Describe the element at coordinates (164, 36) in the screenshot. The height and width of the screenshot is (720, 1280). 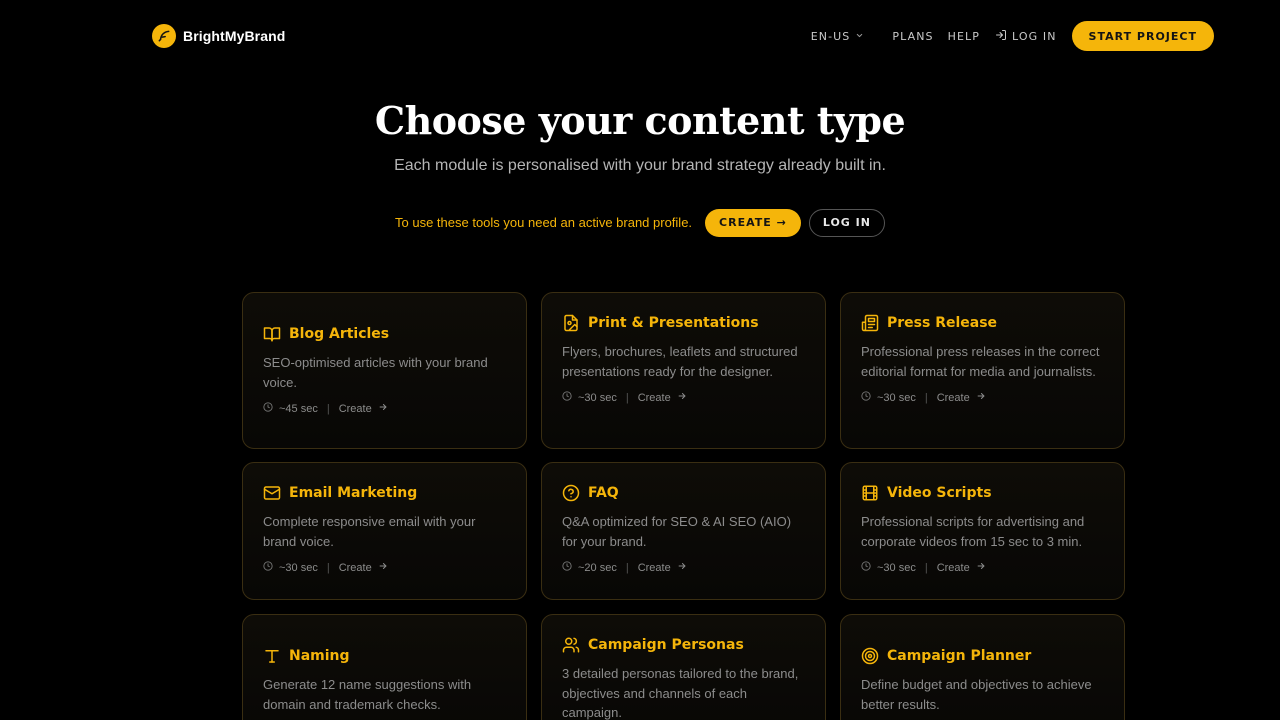
I see `feather-icon` at that location.